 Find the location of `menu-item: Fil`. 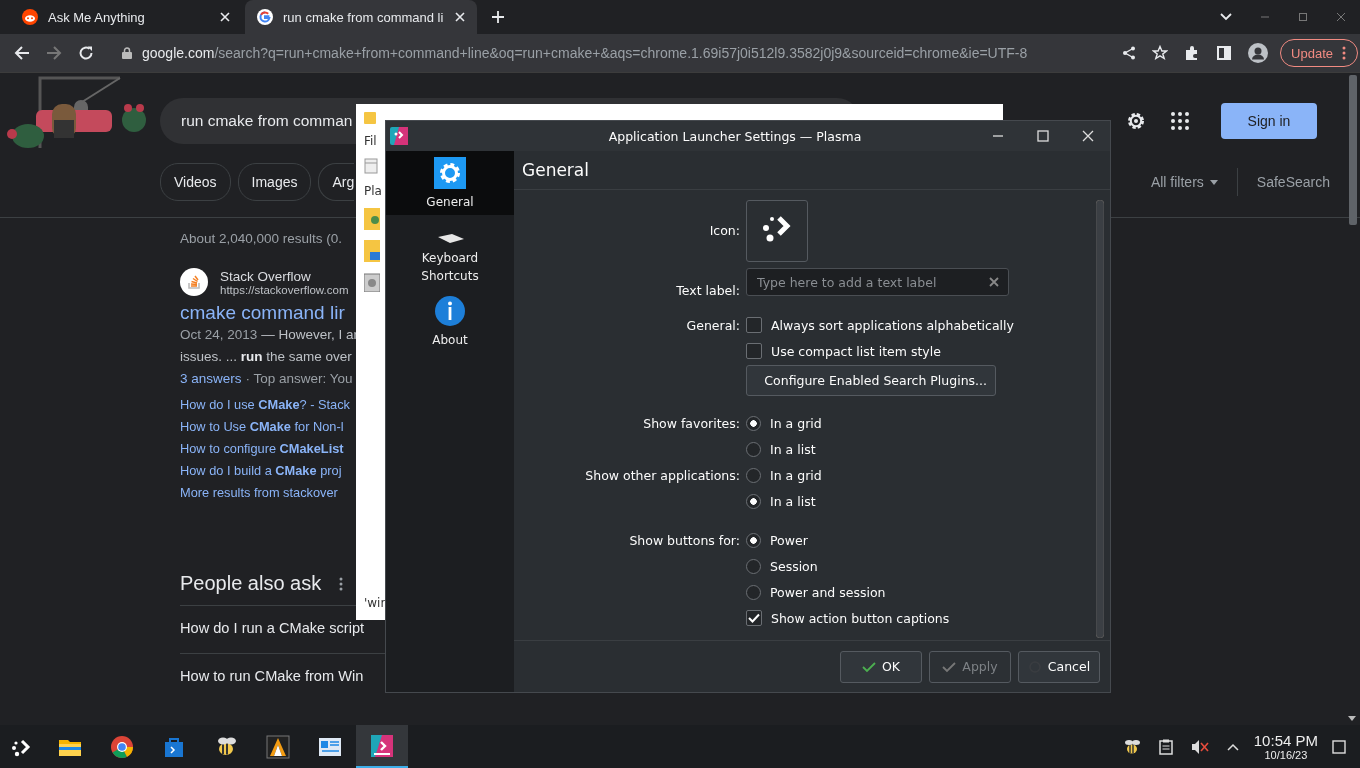

menu-item: Fil is located at coordinates (370, 141).